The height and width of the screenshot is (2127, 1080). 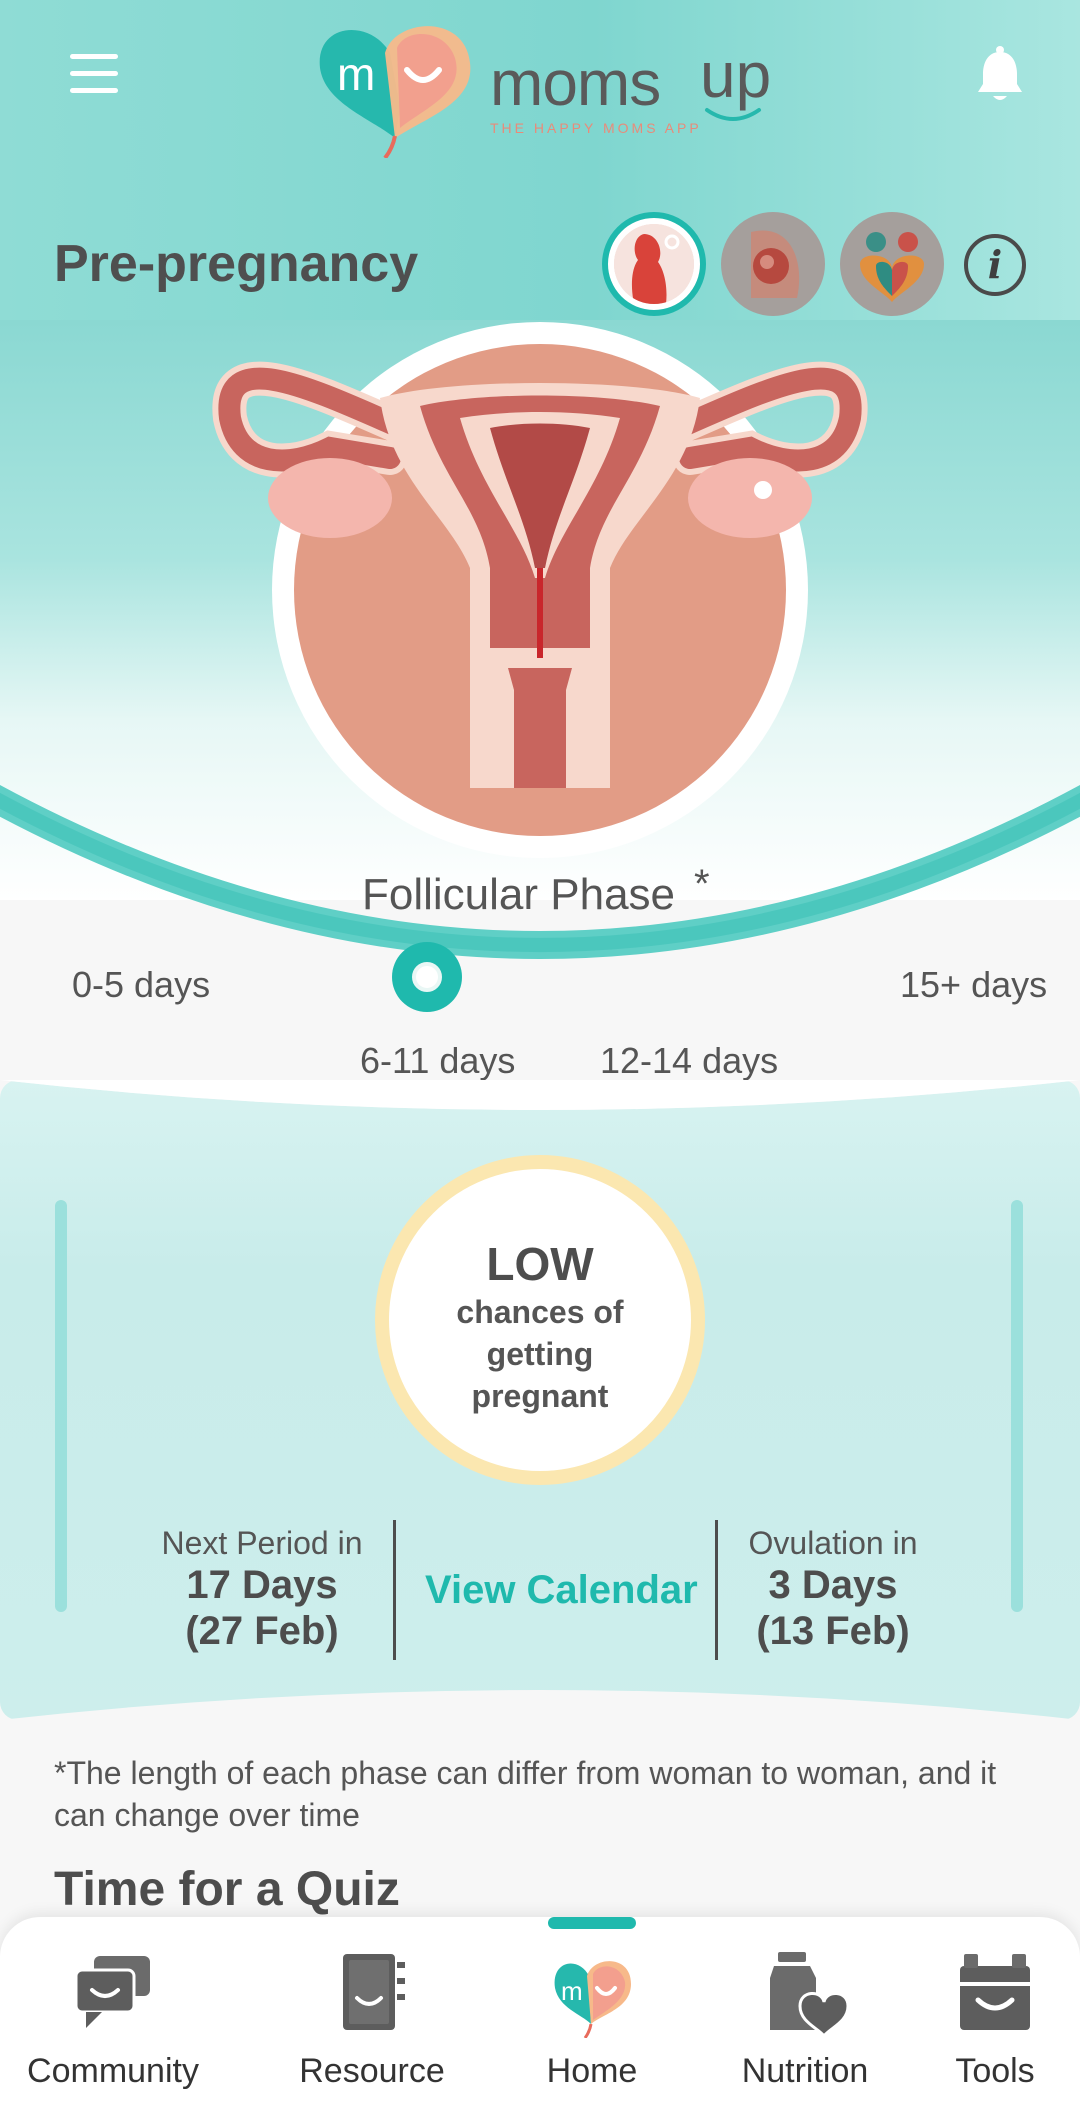 What do you see at coordinates (775, 264) in the screenshot?
I see `baby-in-womb-icon` at bounding box center [775, 264].